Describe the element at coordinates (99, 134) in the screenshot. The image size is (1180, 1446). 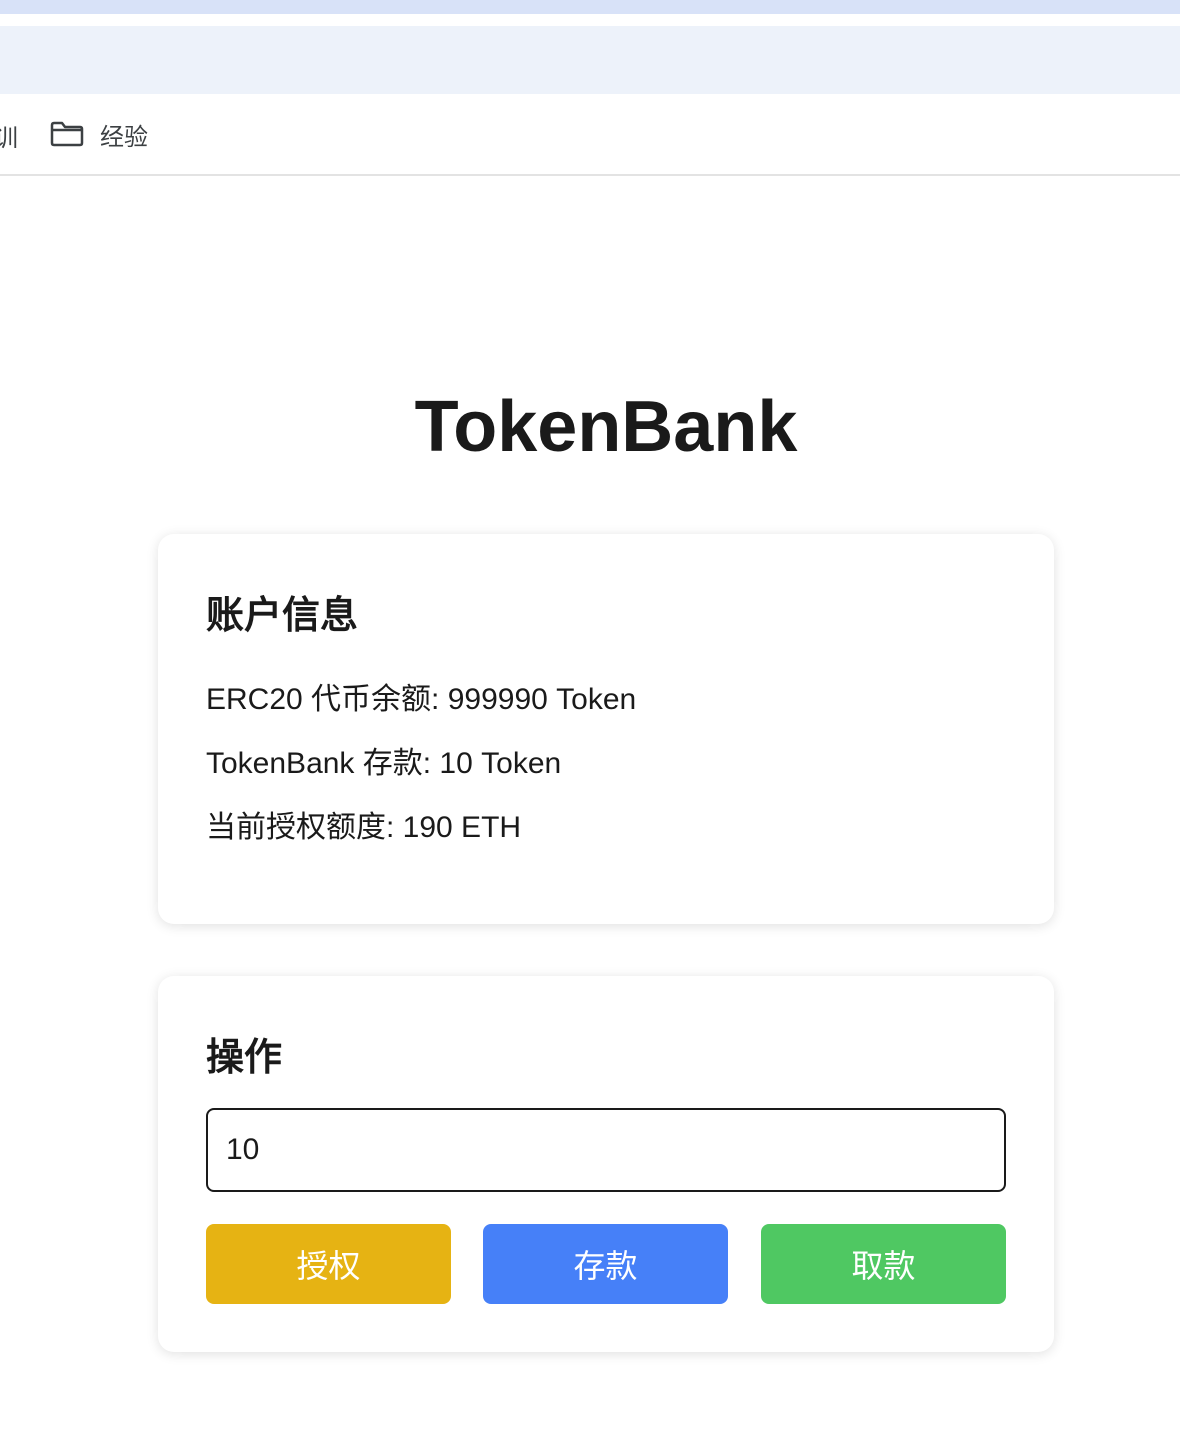
I see `bookmark-folder: 经验` at that location.